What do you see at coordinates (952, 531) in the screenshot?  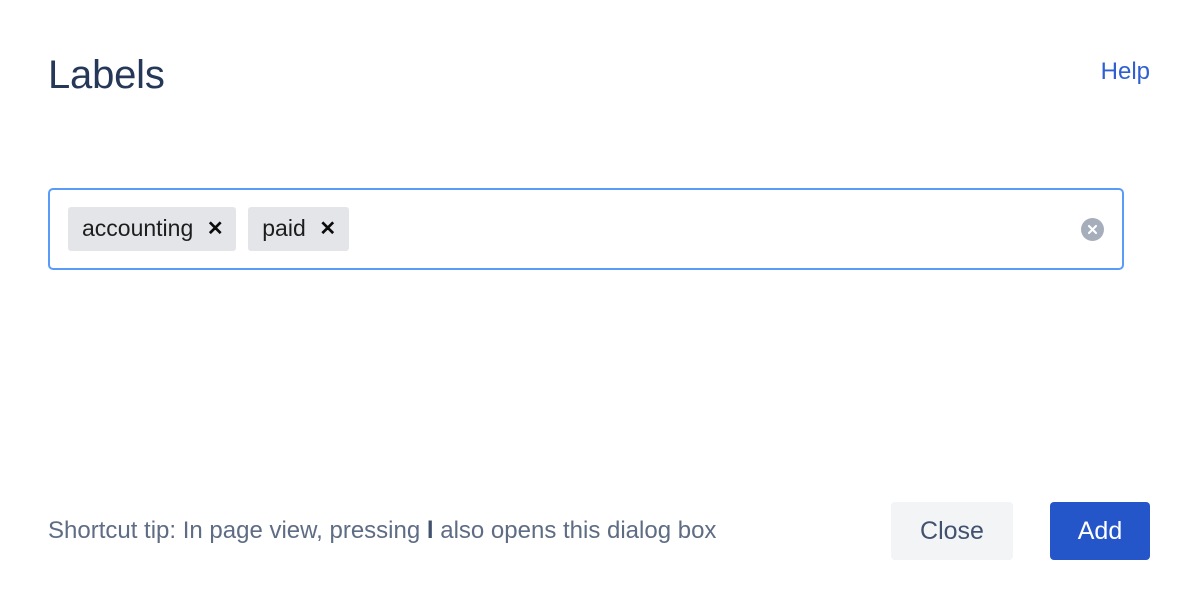 I see `close-button: Close` at bounding box center [952, 531].